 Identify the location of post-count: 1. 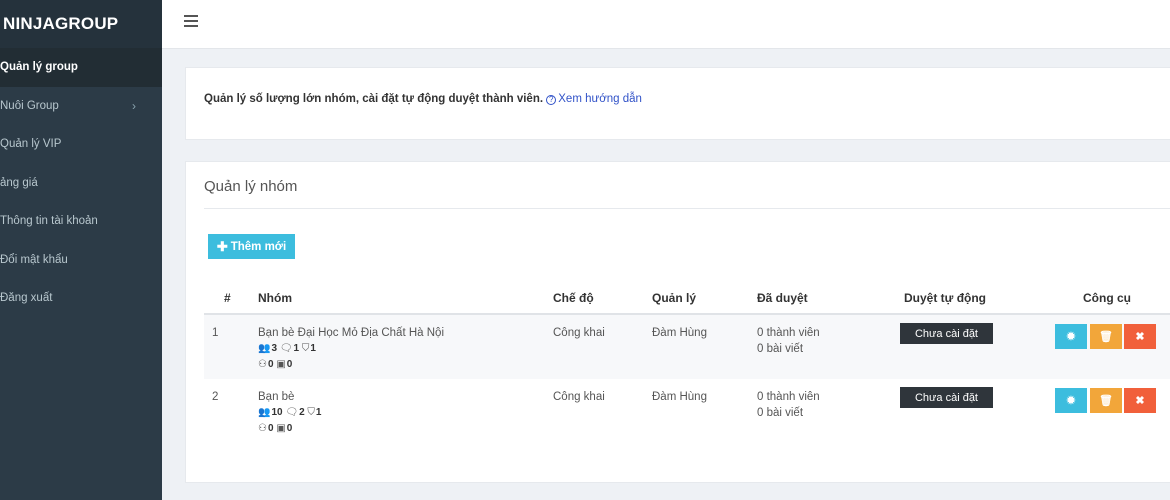
(296, 348).